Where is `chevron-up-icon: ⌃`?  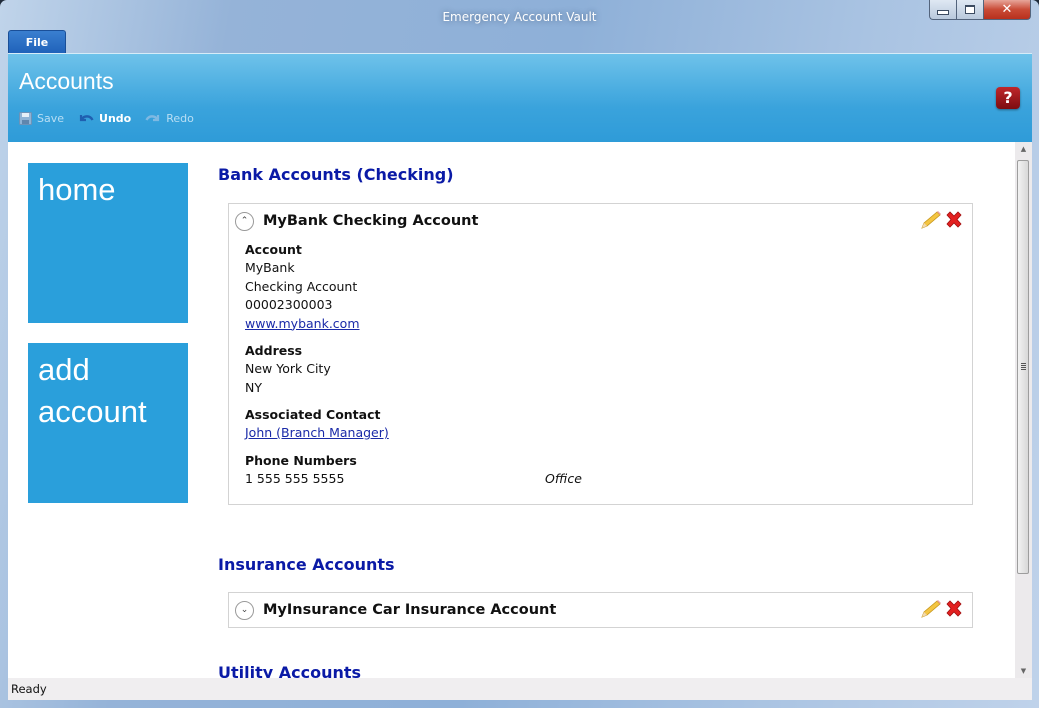 chevron-up-icon: ⌃ is located at coordinates (244, 221).